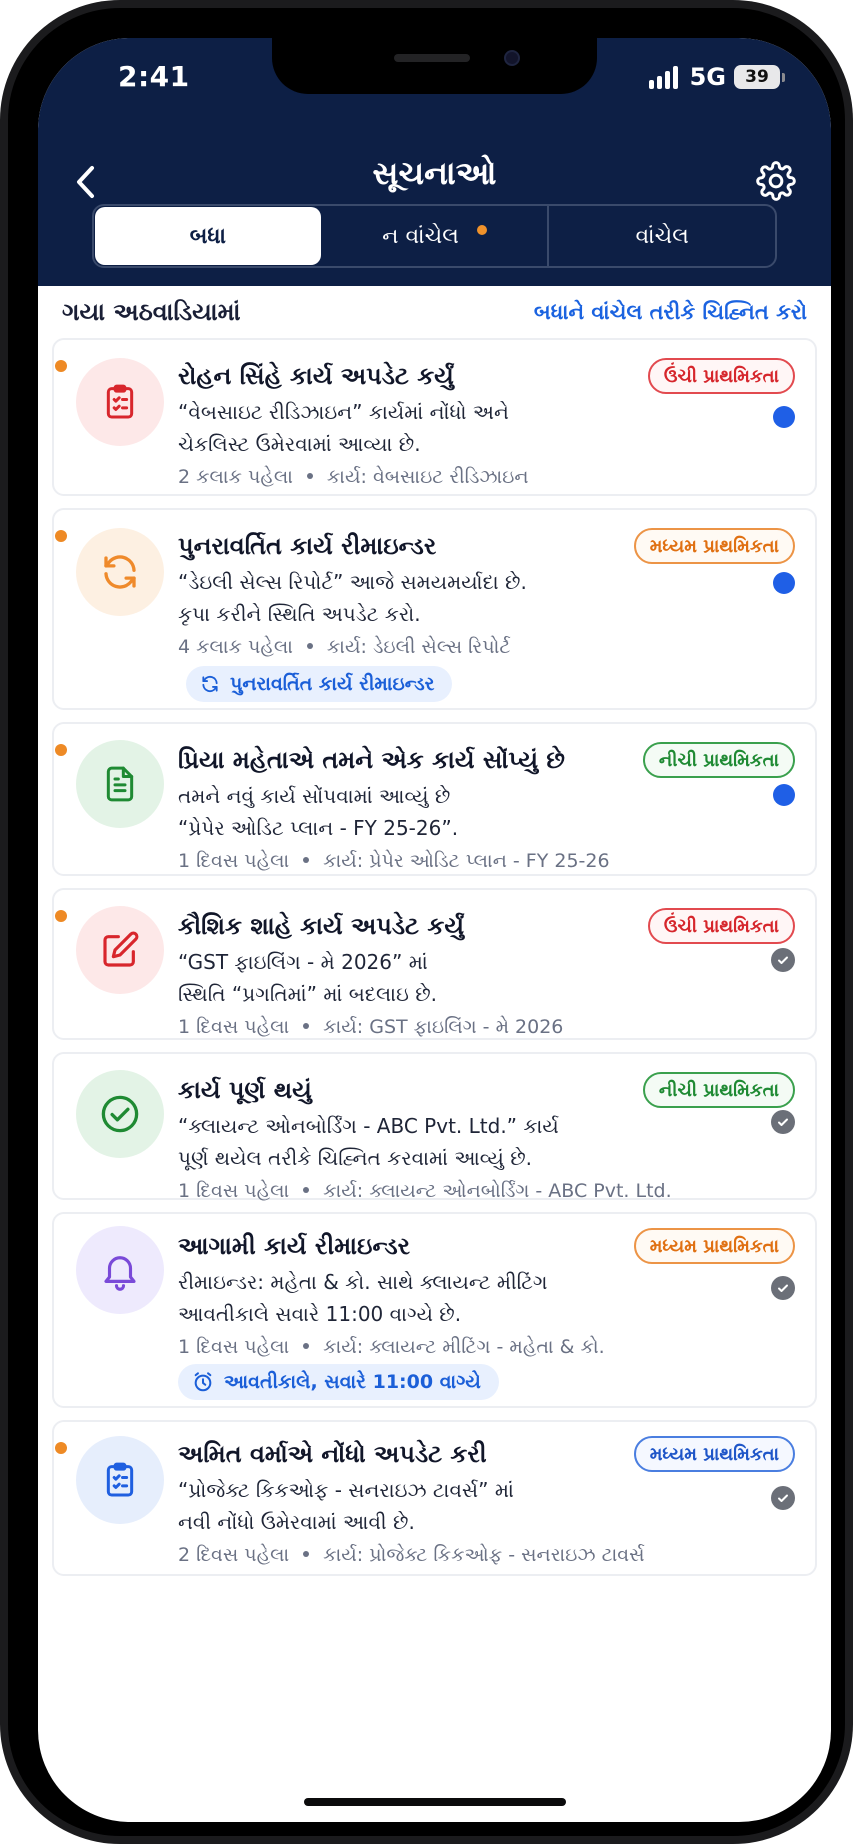  What do you see at coordinates (120, 572) in the screenshot?
I see `refresh-icon` at bounding box center [120, 572].